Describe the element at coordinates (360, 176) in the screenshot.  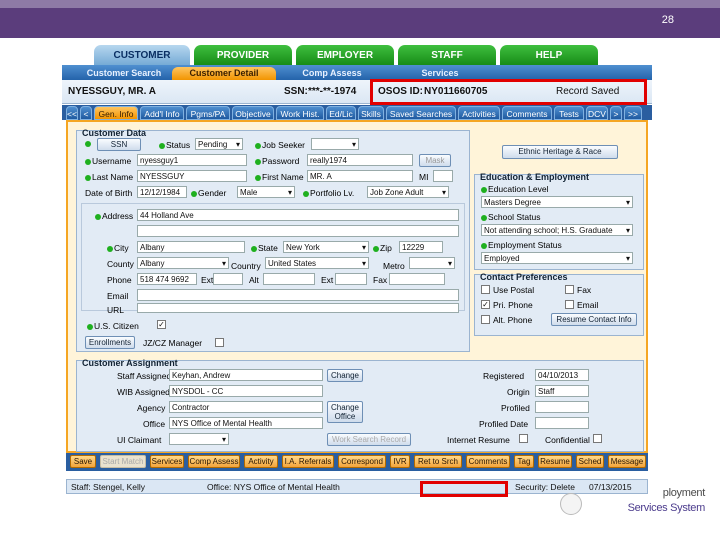
I see `first-name-input: MR. A` at that location.